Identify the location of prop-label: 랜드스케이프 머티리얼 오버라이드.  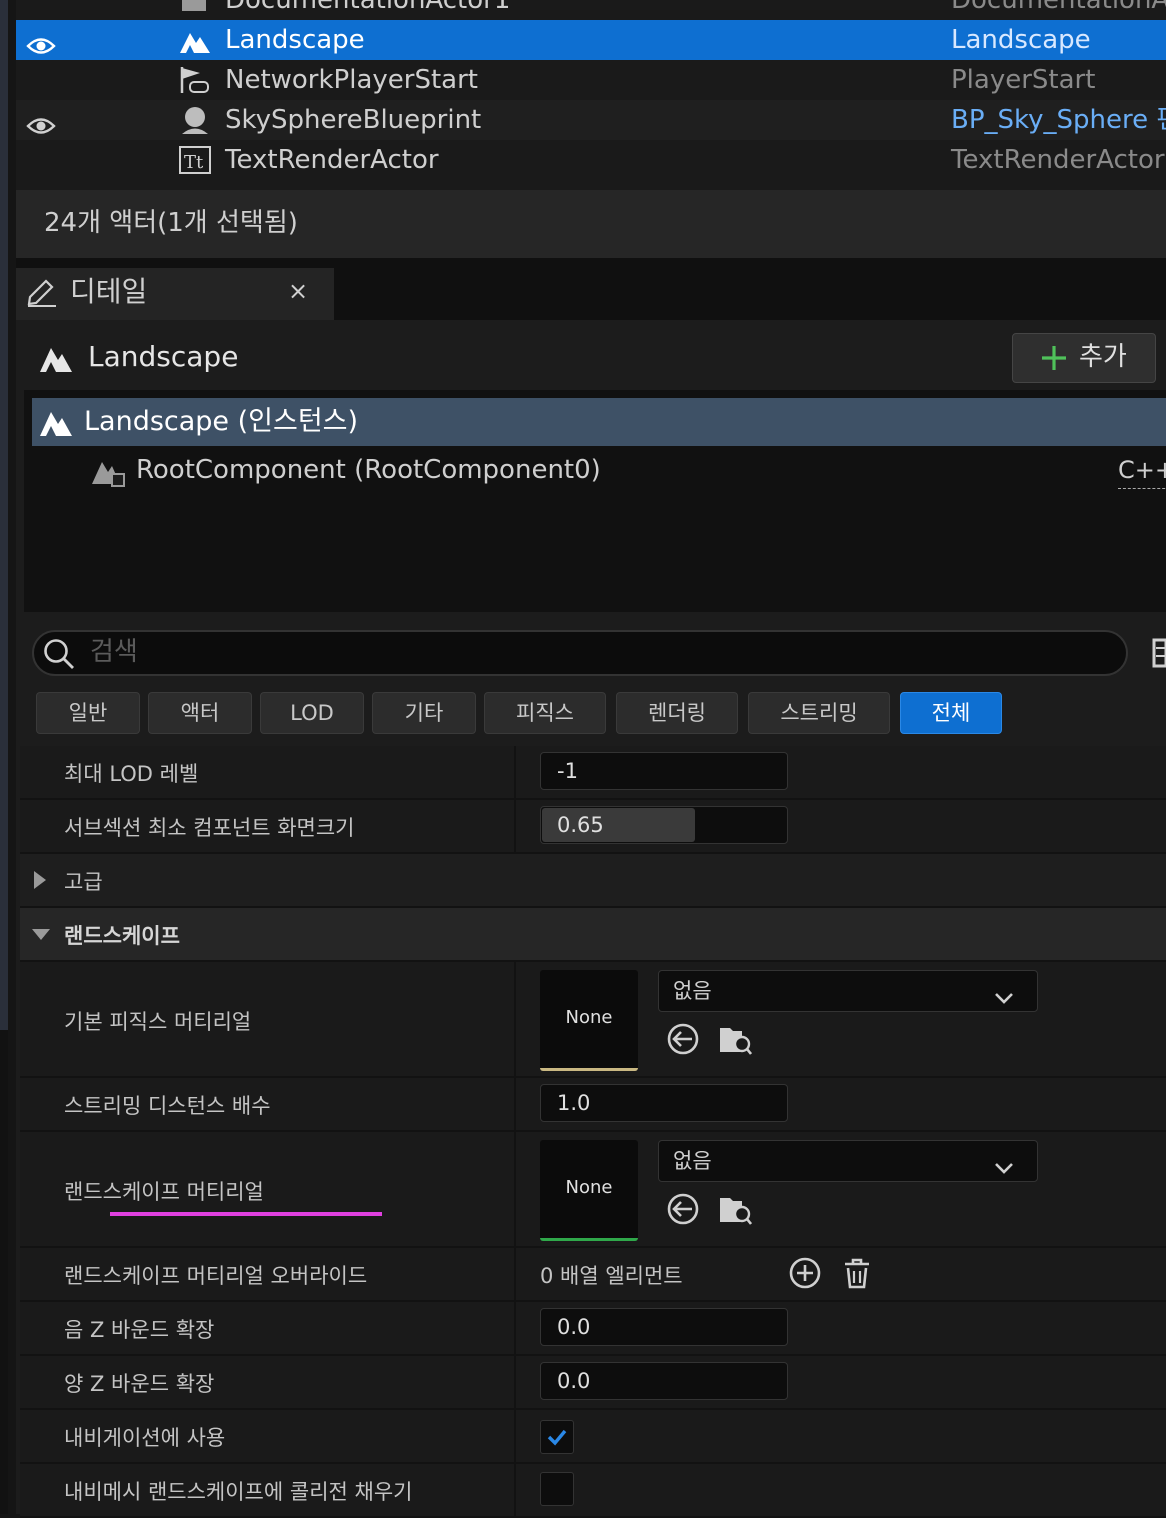
(216, 1276).